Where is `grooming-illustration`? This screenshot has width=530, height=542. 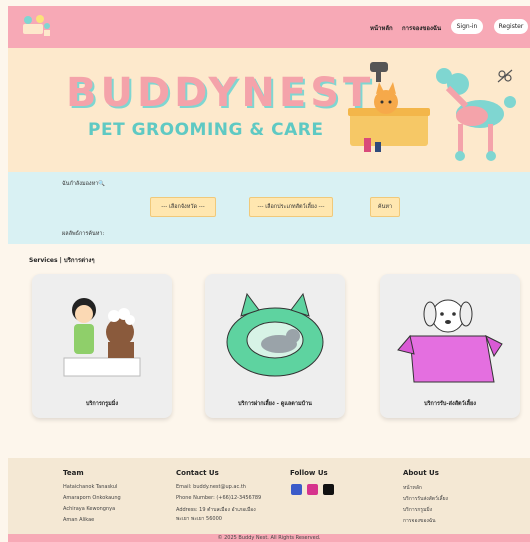
grooming-illustration is located at coordinates (102, 337).